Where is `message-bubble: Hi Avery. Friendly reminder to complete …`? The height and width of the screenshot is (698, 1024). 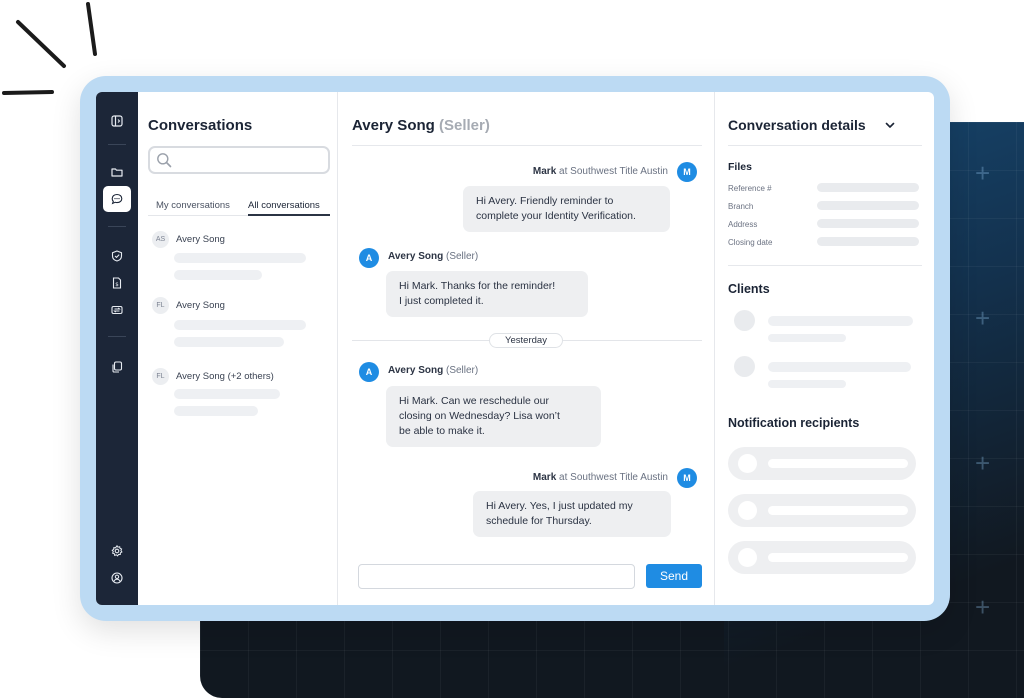
message-bubble: Hi Avery. Friendly reminder to complete … is located at coordinates (566, 209).